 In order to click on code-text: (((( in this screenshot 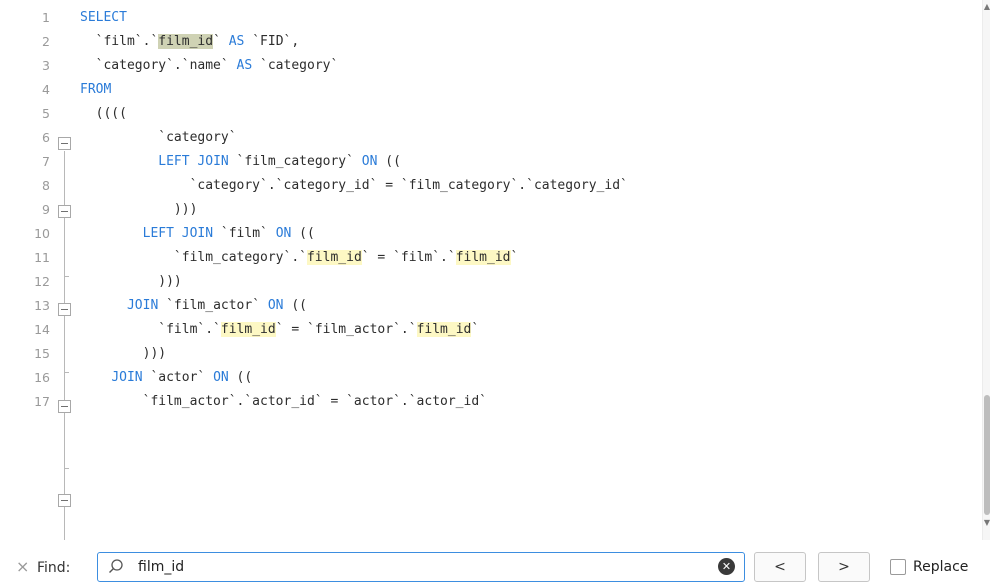, I will do `click(103, 114)`.